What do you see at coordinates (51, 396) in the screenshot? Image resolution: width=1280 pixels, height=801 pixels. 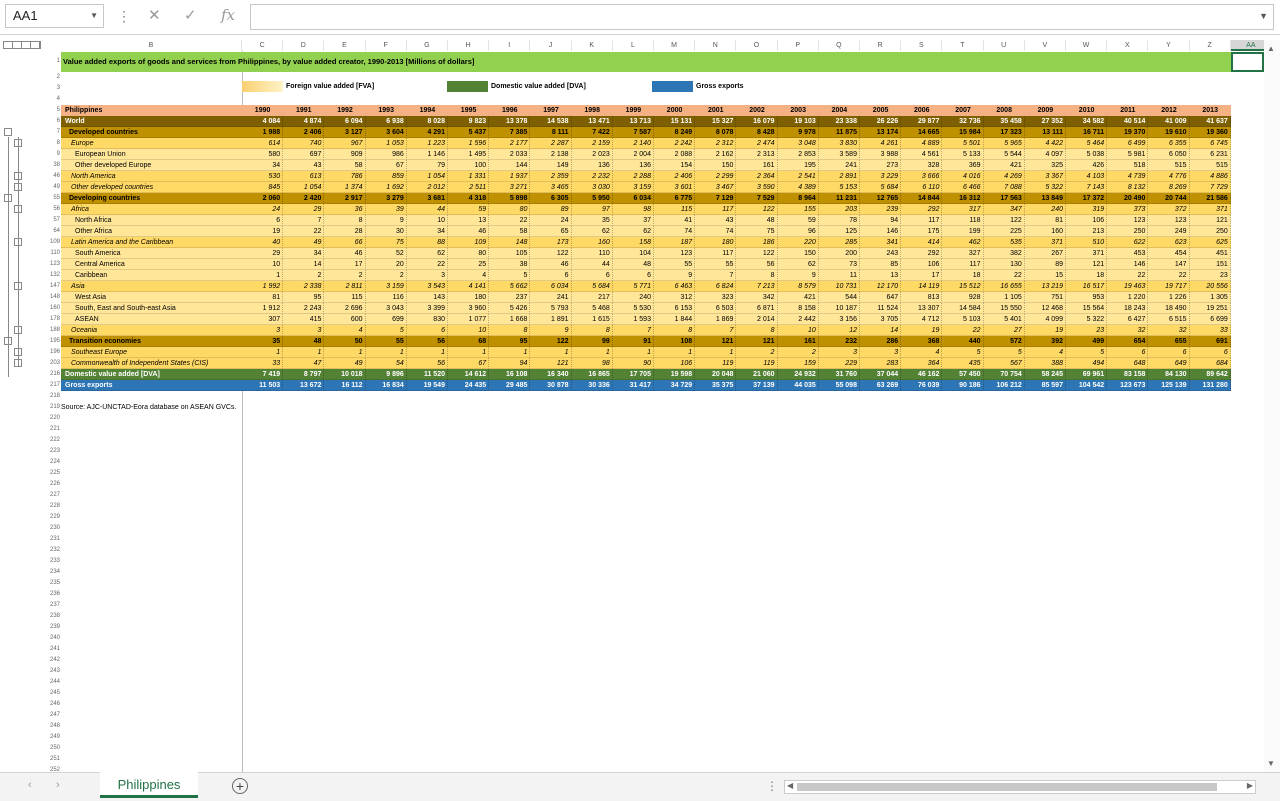 I see `row-number: 218` at bounding box center [51, 396].